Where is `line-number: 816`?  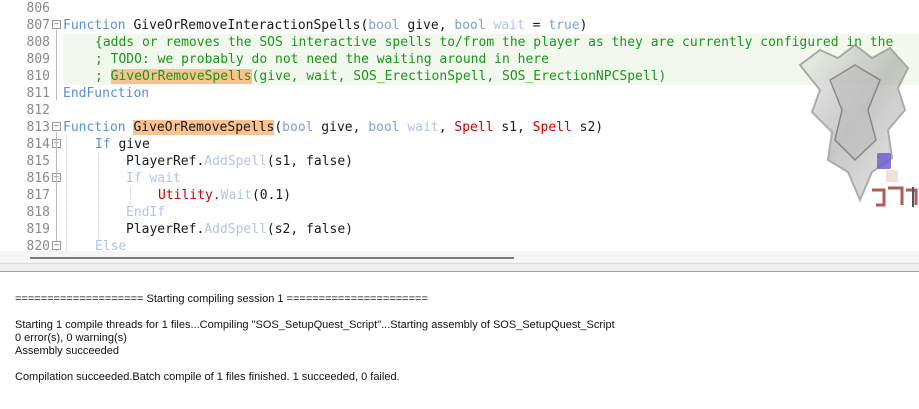
line-number: 816 is located at coordinates (38, 178).